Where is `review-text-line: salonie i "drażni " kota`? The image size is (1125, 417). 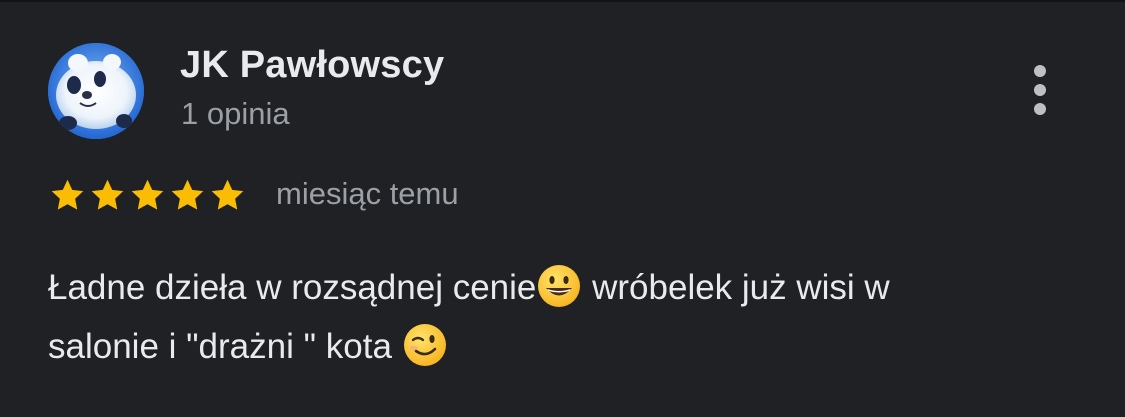 review-text-line: salonie i "drażni " kota is located at coordinates (568, 346).